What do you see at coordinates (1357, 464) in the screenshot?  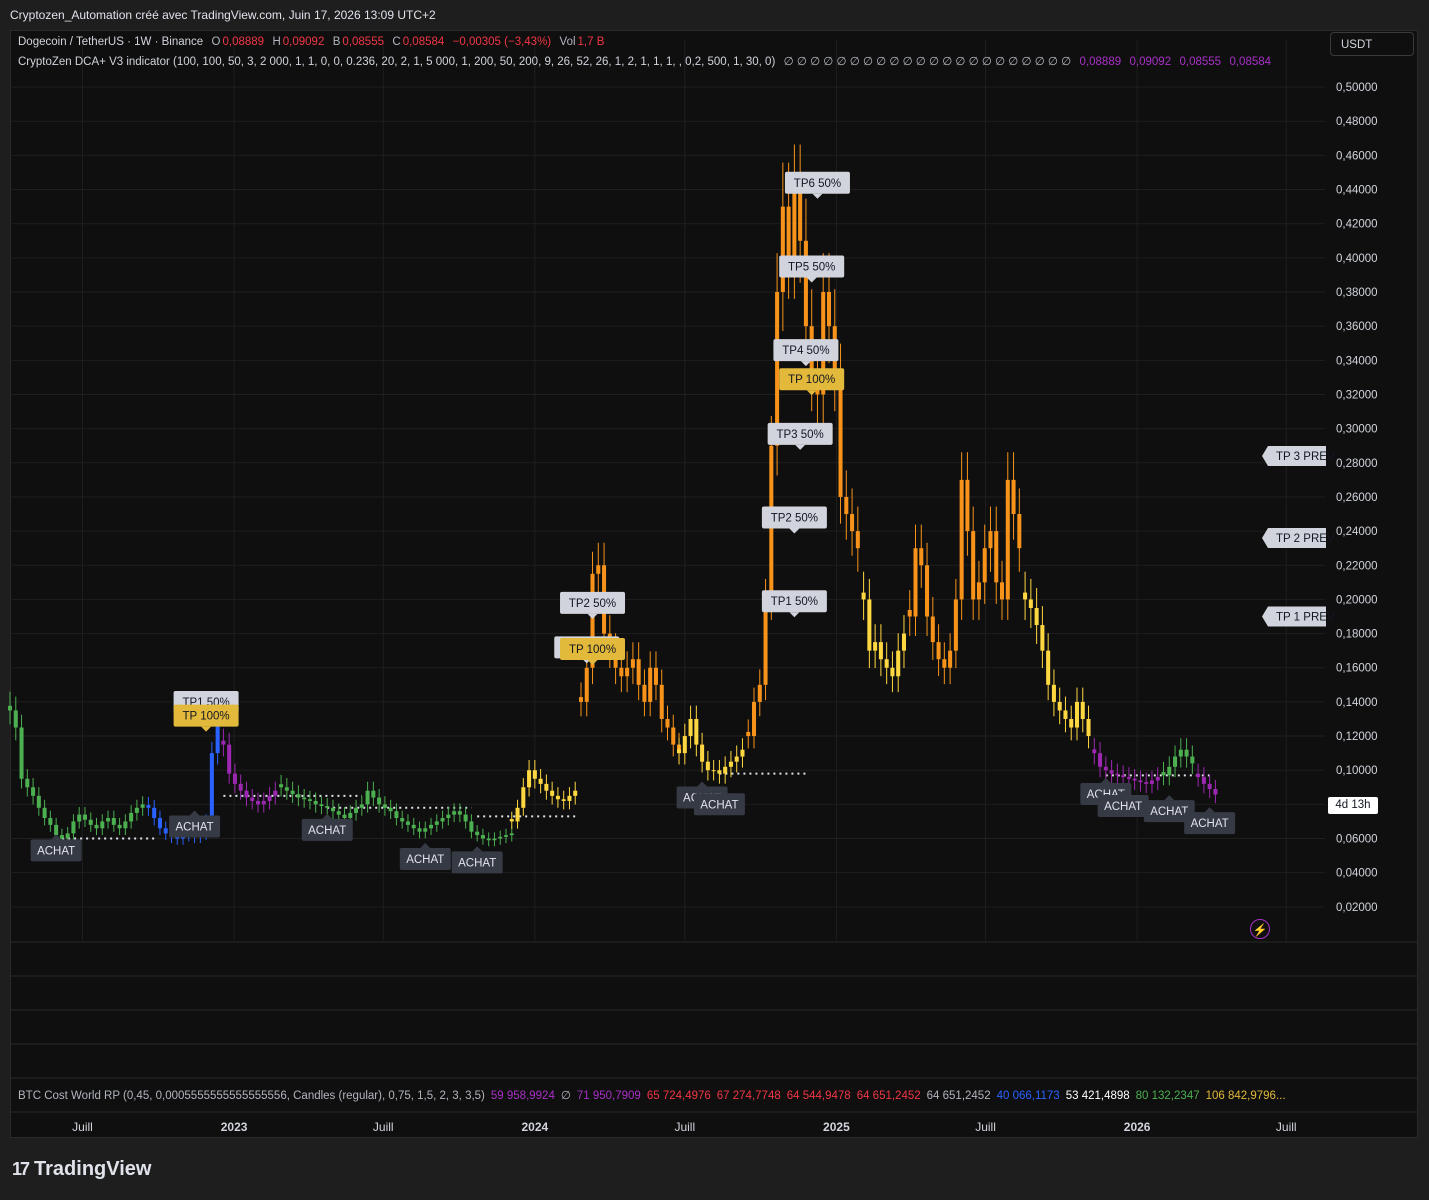 I see `y-tick-label: 0,28000` at bounding box center [1357, 464].